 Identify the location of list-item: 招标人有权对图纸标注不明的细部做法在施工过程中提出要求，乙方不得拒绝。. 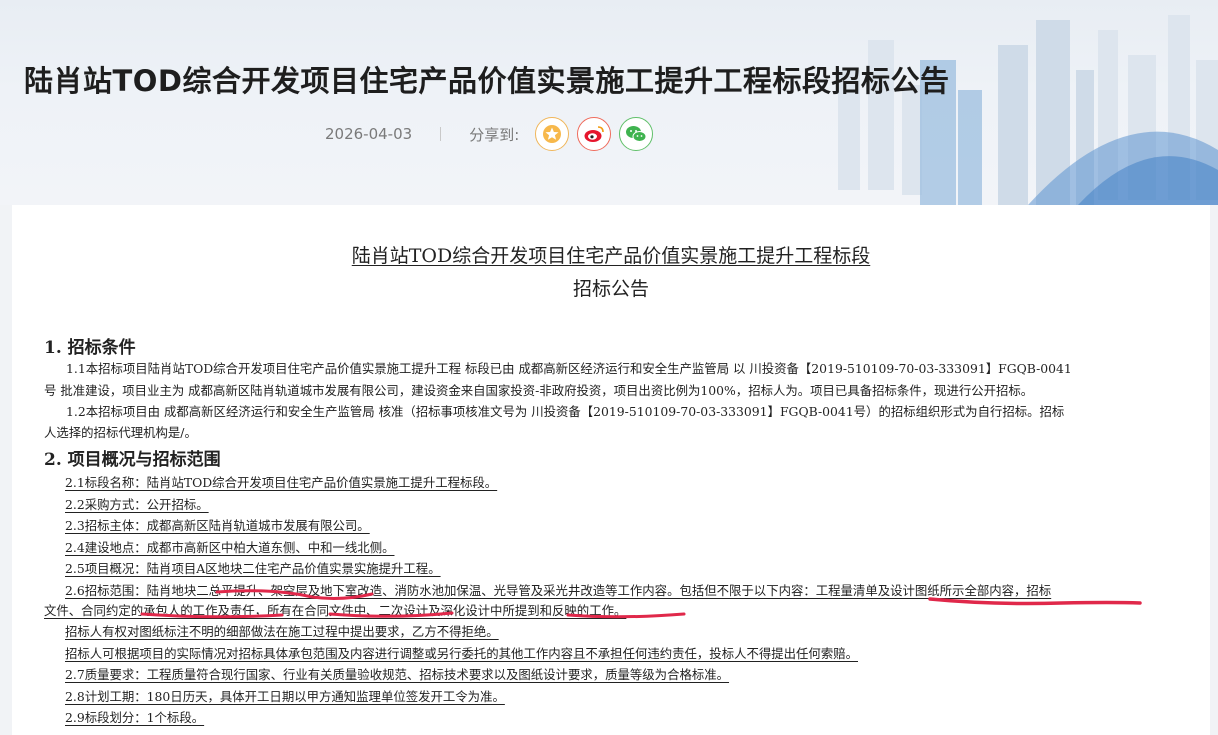
(635, 632).